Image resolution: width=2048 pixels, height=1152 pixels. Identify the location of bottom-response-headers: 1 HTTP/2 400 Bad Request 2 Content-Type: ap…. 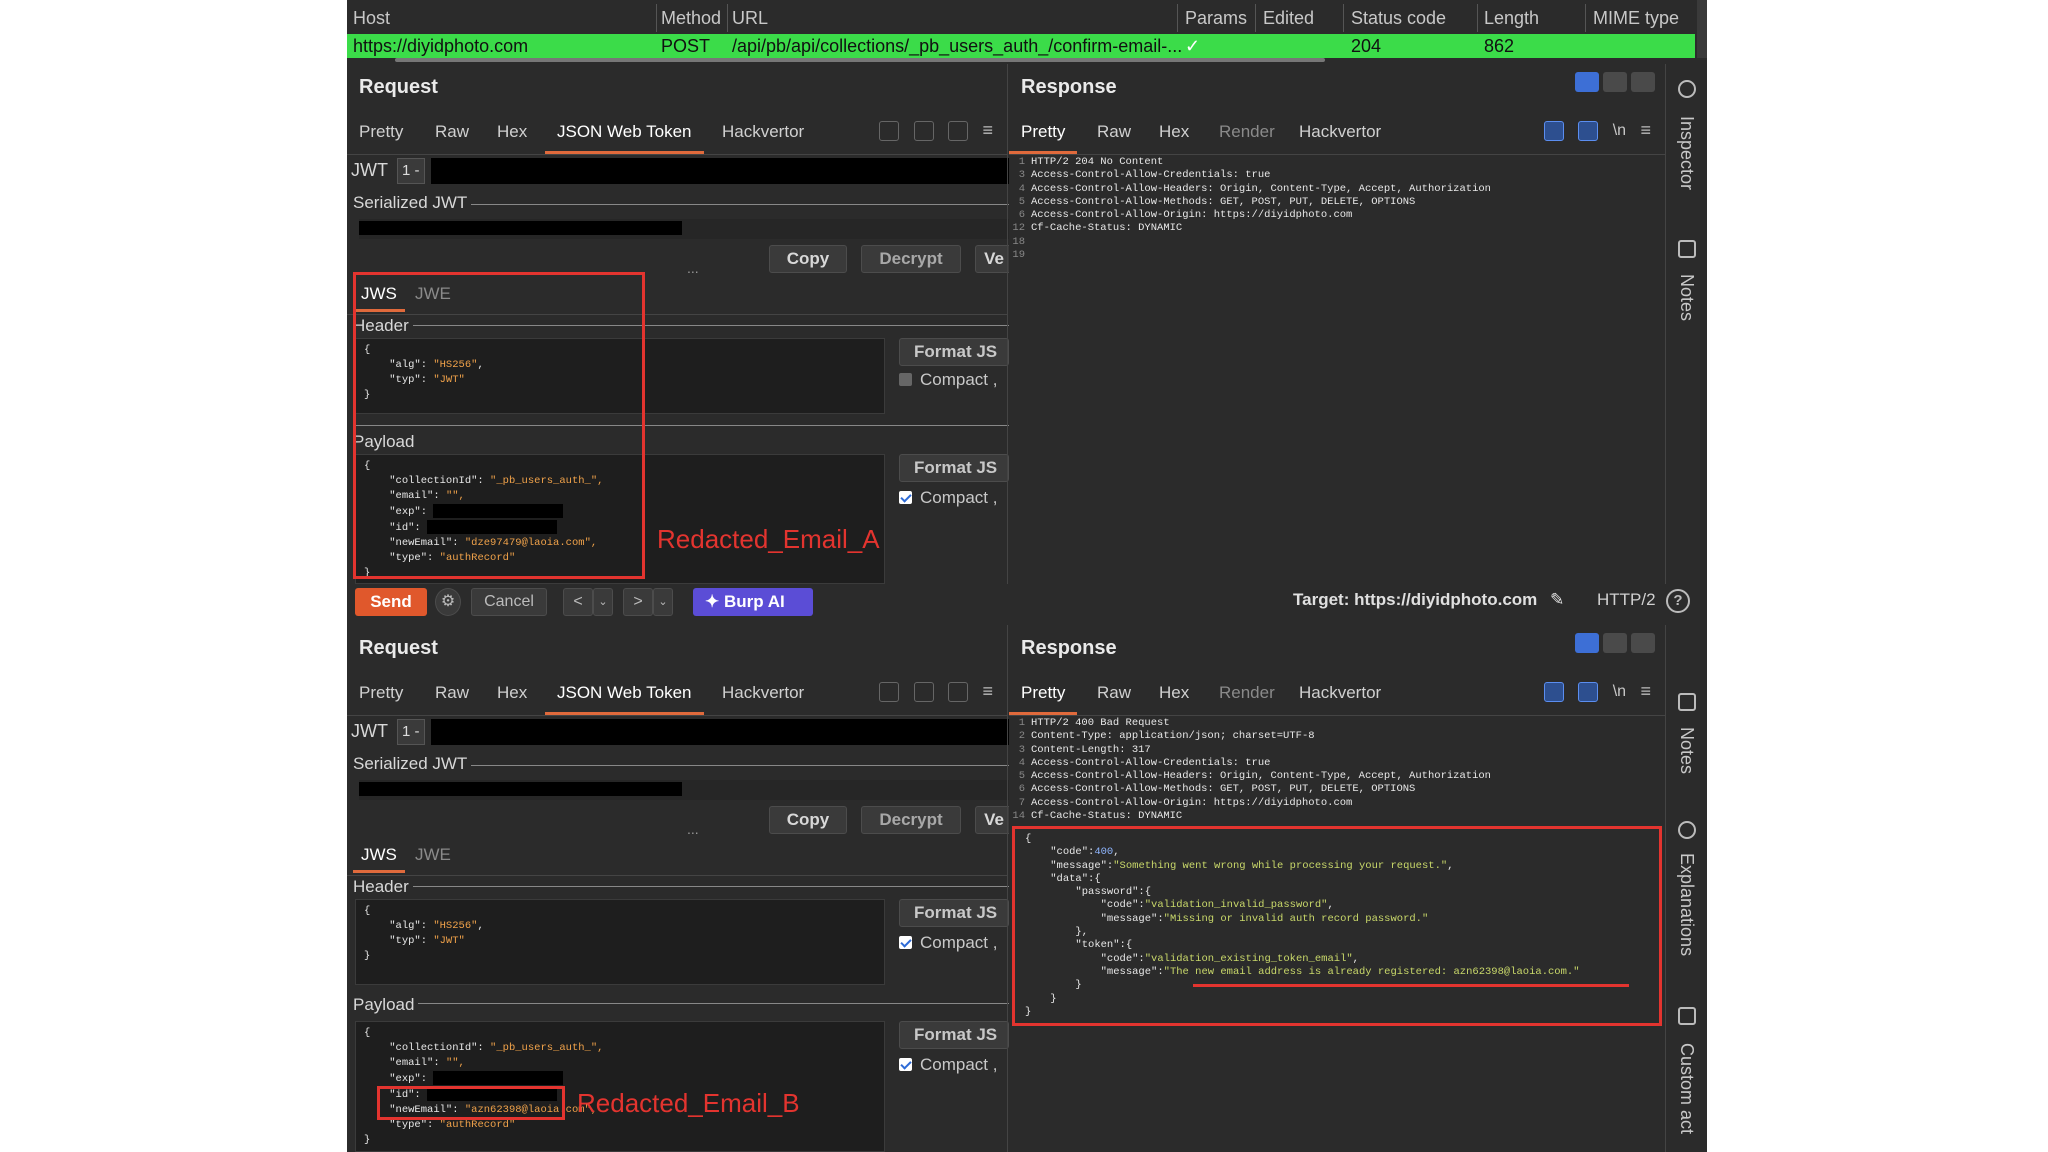
(1341, 770).